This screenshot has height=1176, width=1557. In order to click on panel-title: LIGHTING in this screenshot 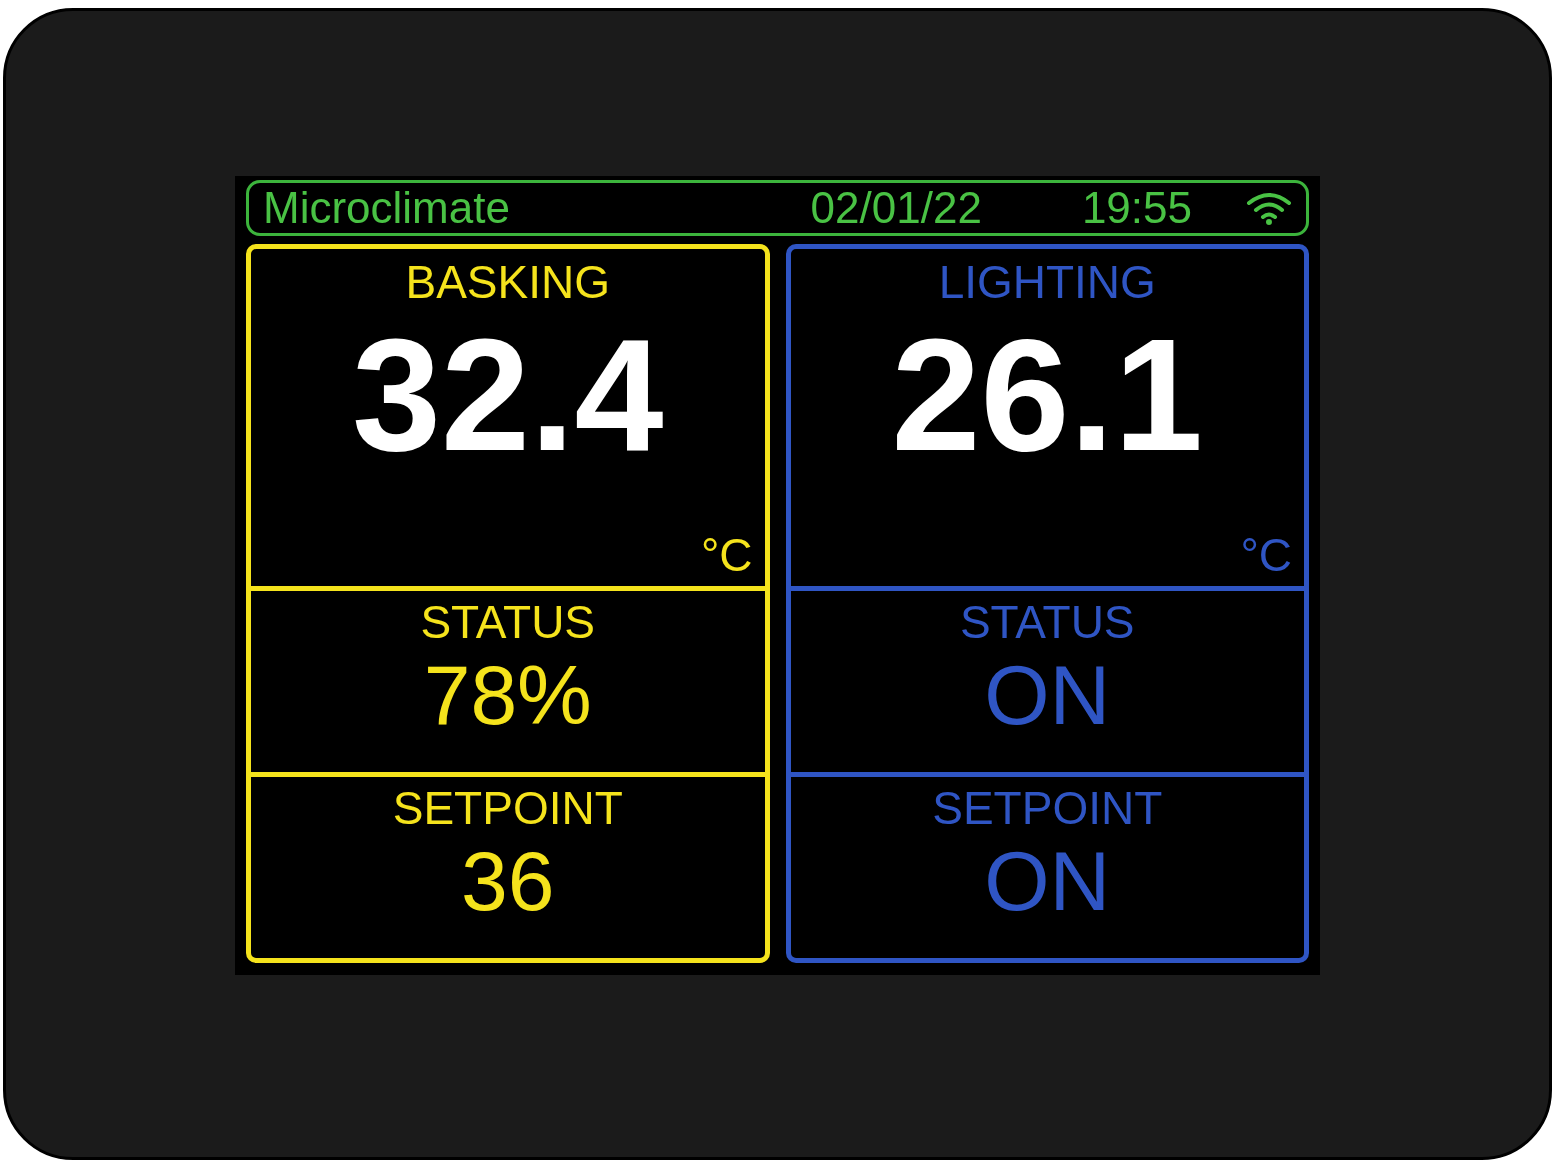, I will do `click(1047, 281)`.